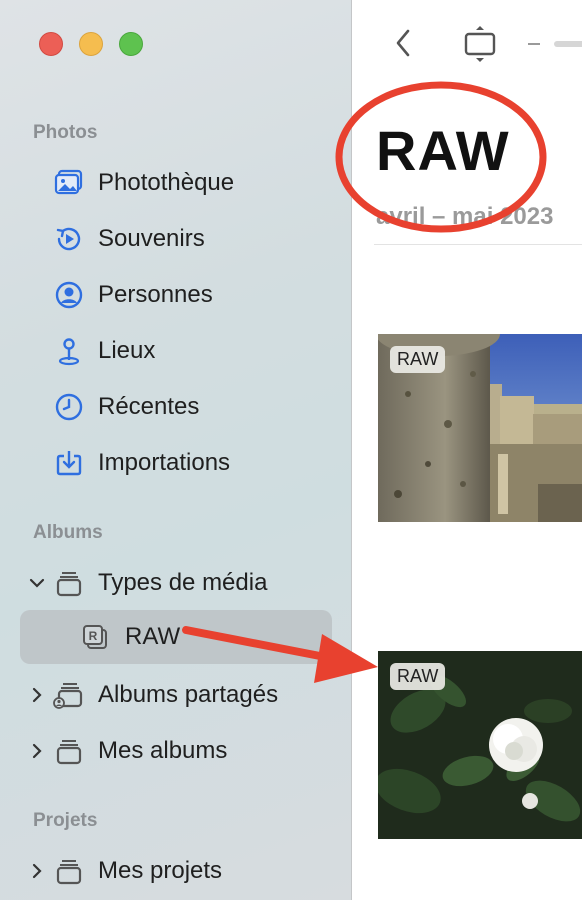 The image size is (582, 900). I want to click on close-button, so click(51, 44).